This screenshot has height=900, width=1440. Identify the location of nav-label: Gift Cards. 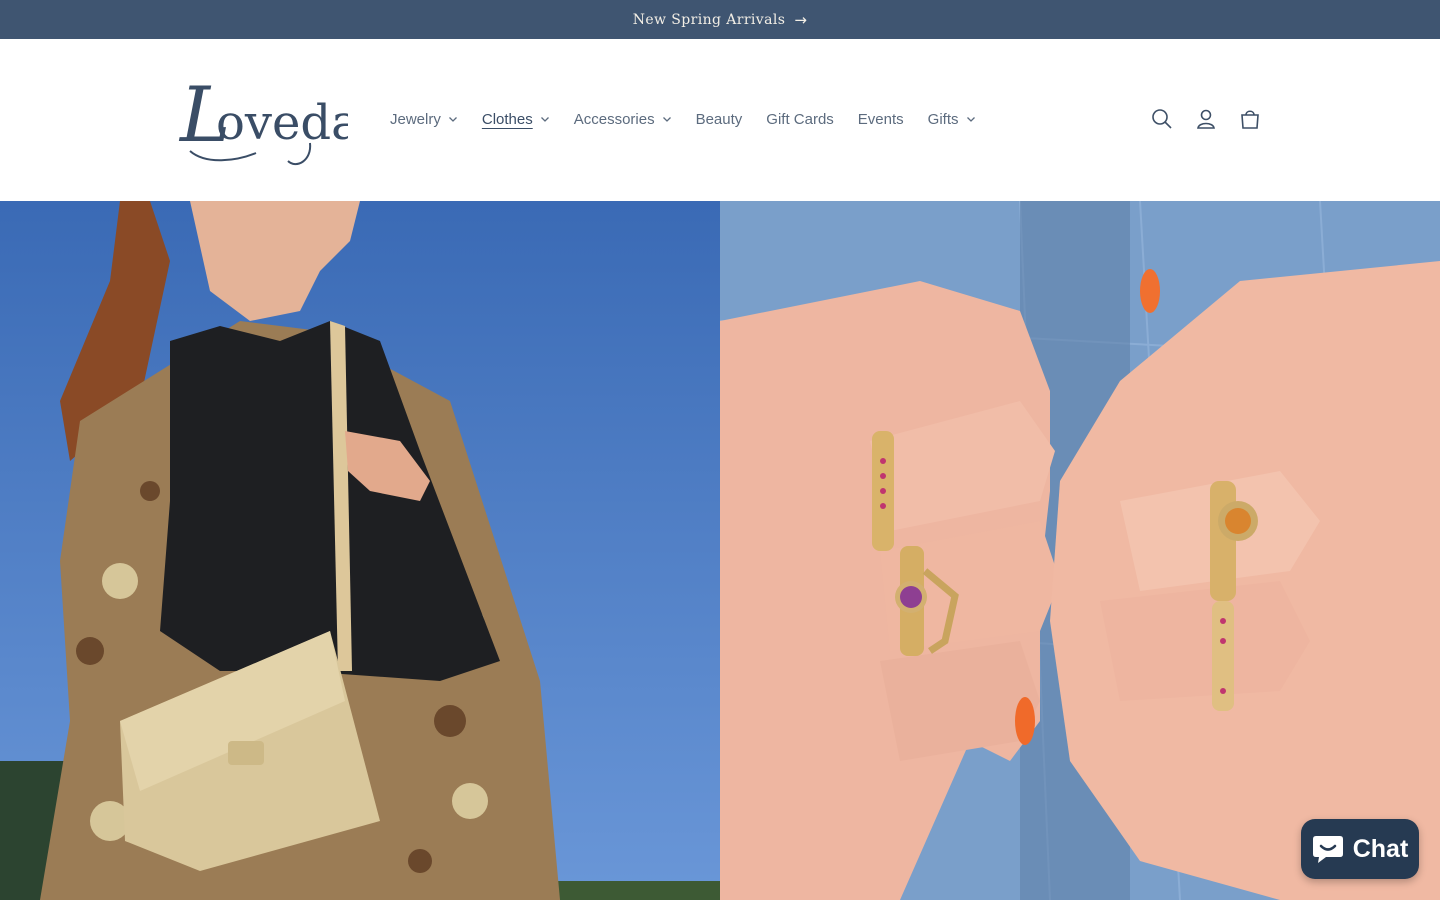
(800, 119).